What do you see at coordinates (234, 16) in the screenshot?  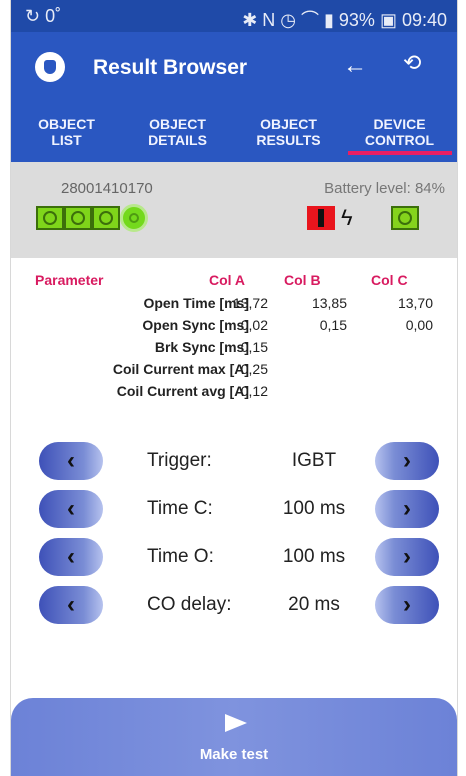 I see `status-bar: ↻ 0˚ ✱ N ◷ ⌒ ▮ 93% ▣ 09:40` at bounding box center [234, 16].